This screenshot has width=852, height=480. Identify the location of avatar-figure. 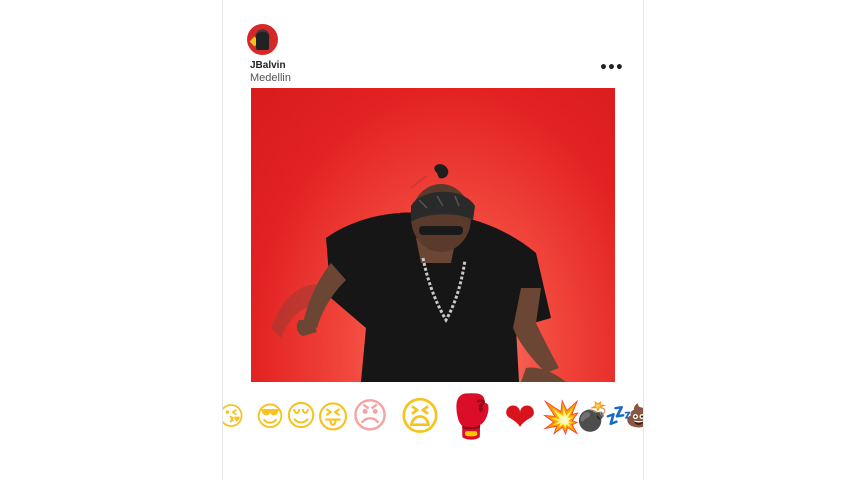
(262, 41).